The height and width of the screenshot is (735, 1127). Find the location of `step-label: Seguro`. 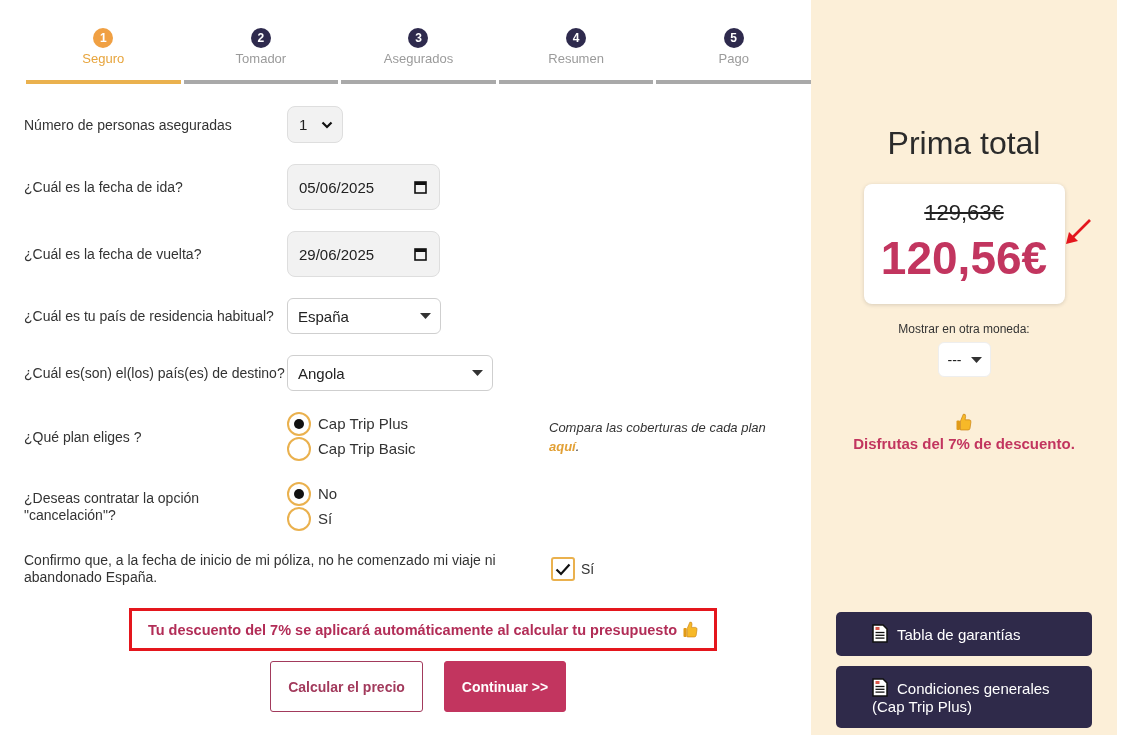

step-label: Seguro is located at coordinates (103, 59).